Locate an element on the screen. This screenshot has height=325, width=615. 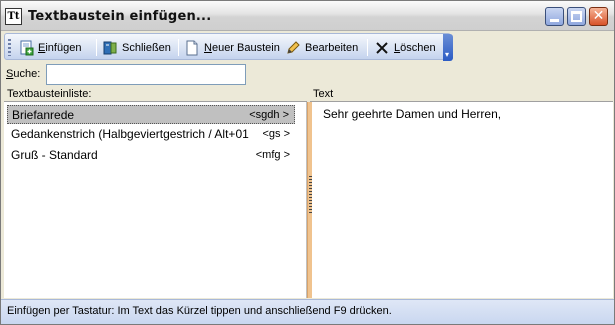
close-window-button: ✕ is located at coordinates (598, 16).